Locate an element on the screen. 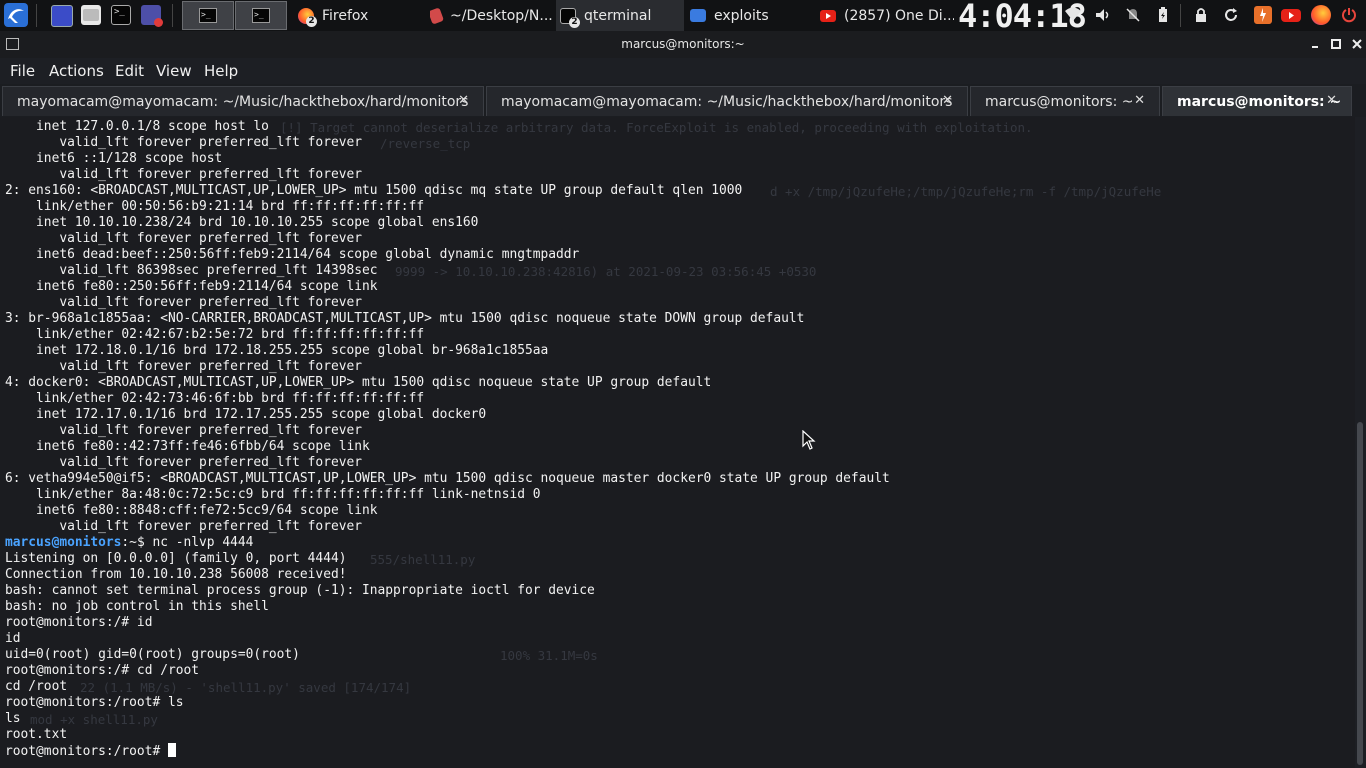 Image resolution: width=1366 pixels, height=768 pixels. terminal-scrollbar is located at coordinates (1360, 442).